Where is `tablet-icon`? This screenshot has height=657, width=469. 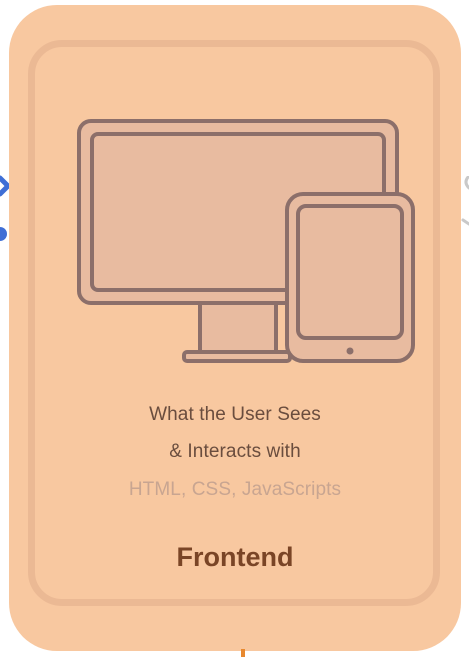 tablet-icon is located at coordinates (350, 277).